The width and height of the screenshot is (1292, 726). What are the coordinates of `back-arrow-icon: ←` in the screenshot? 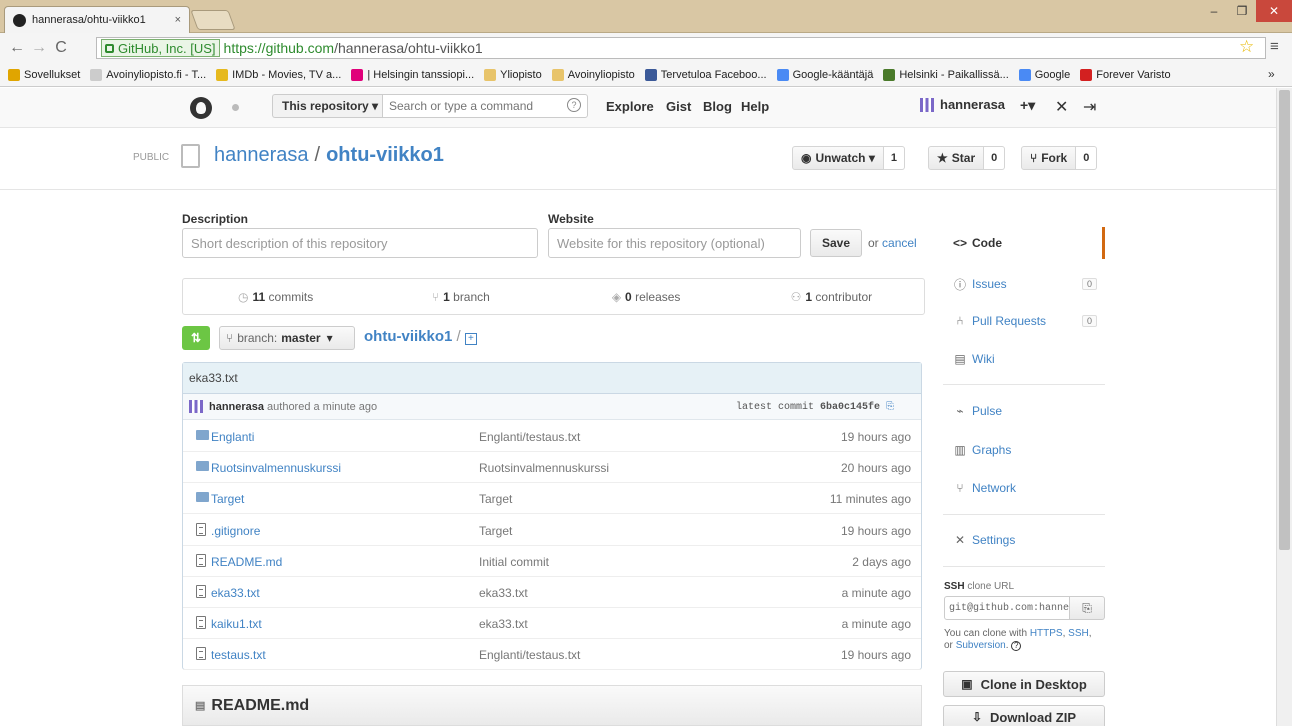 It's located at (17, 48).